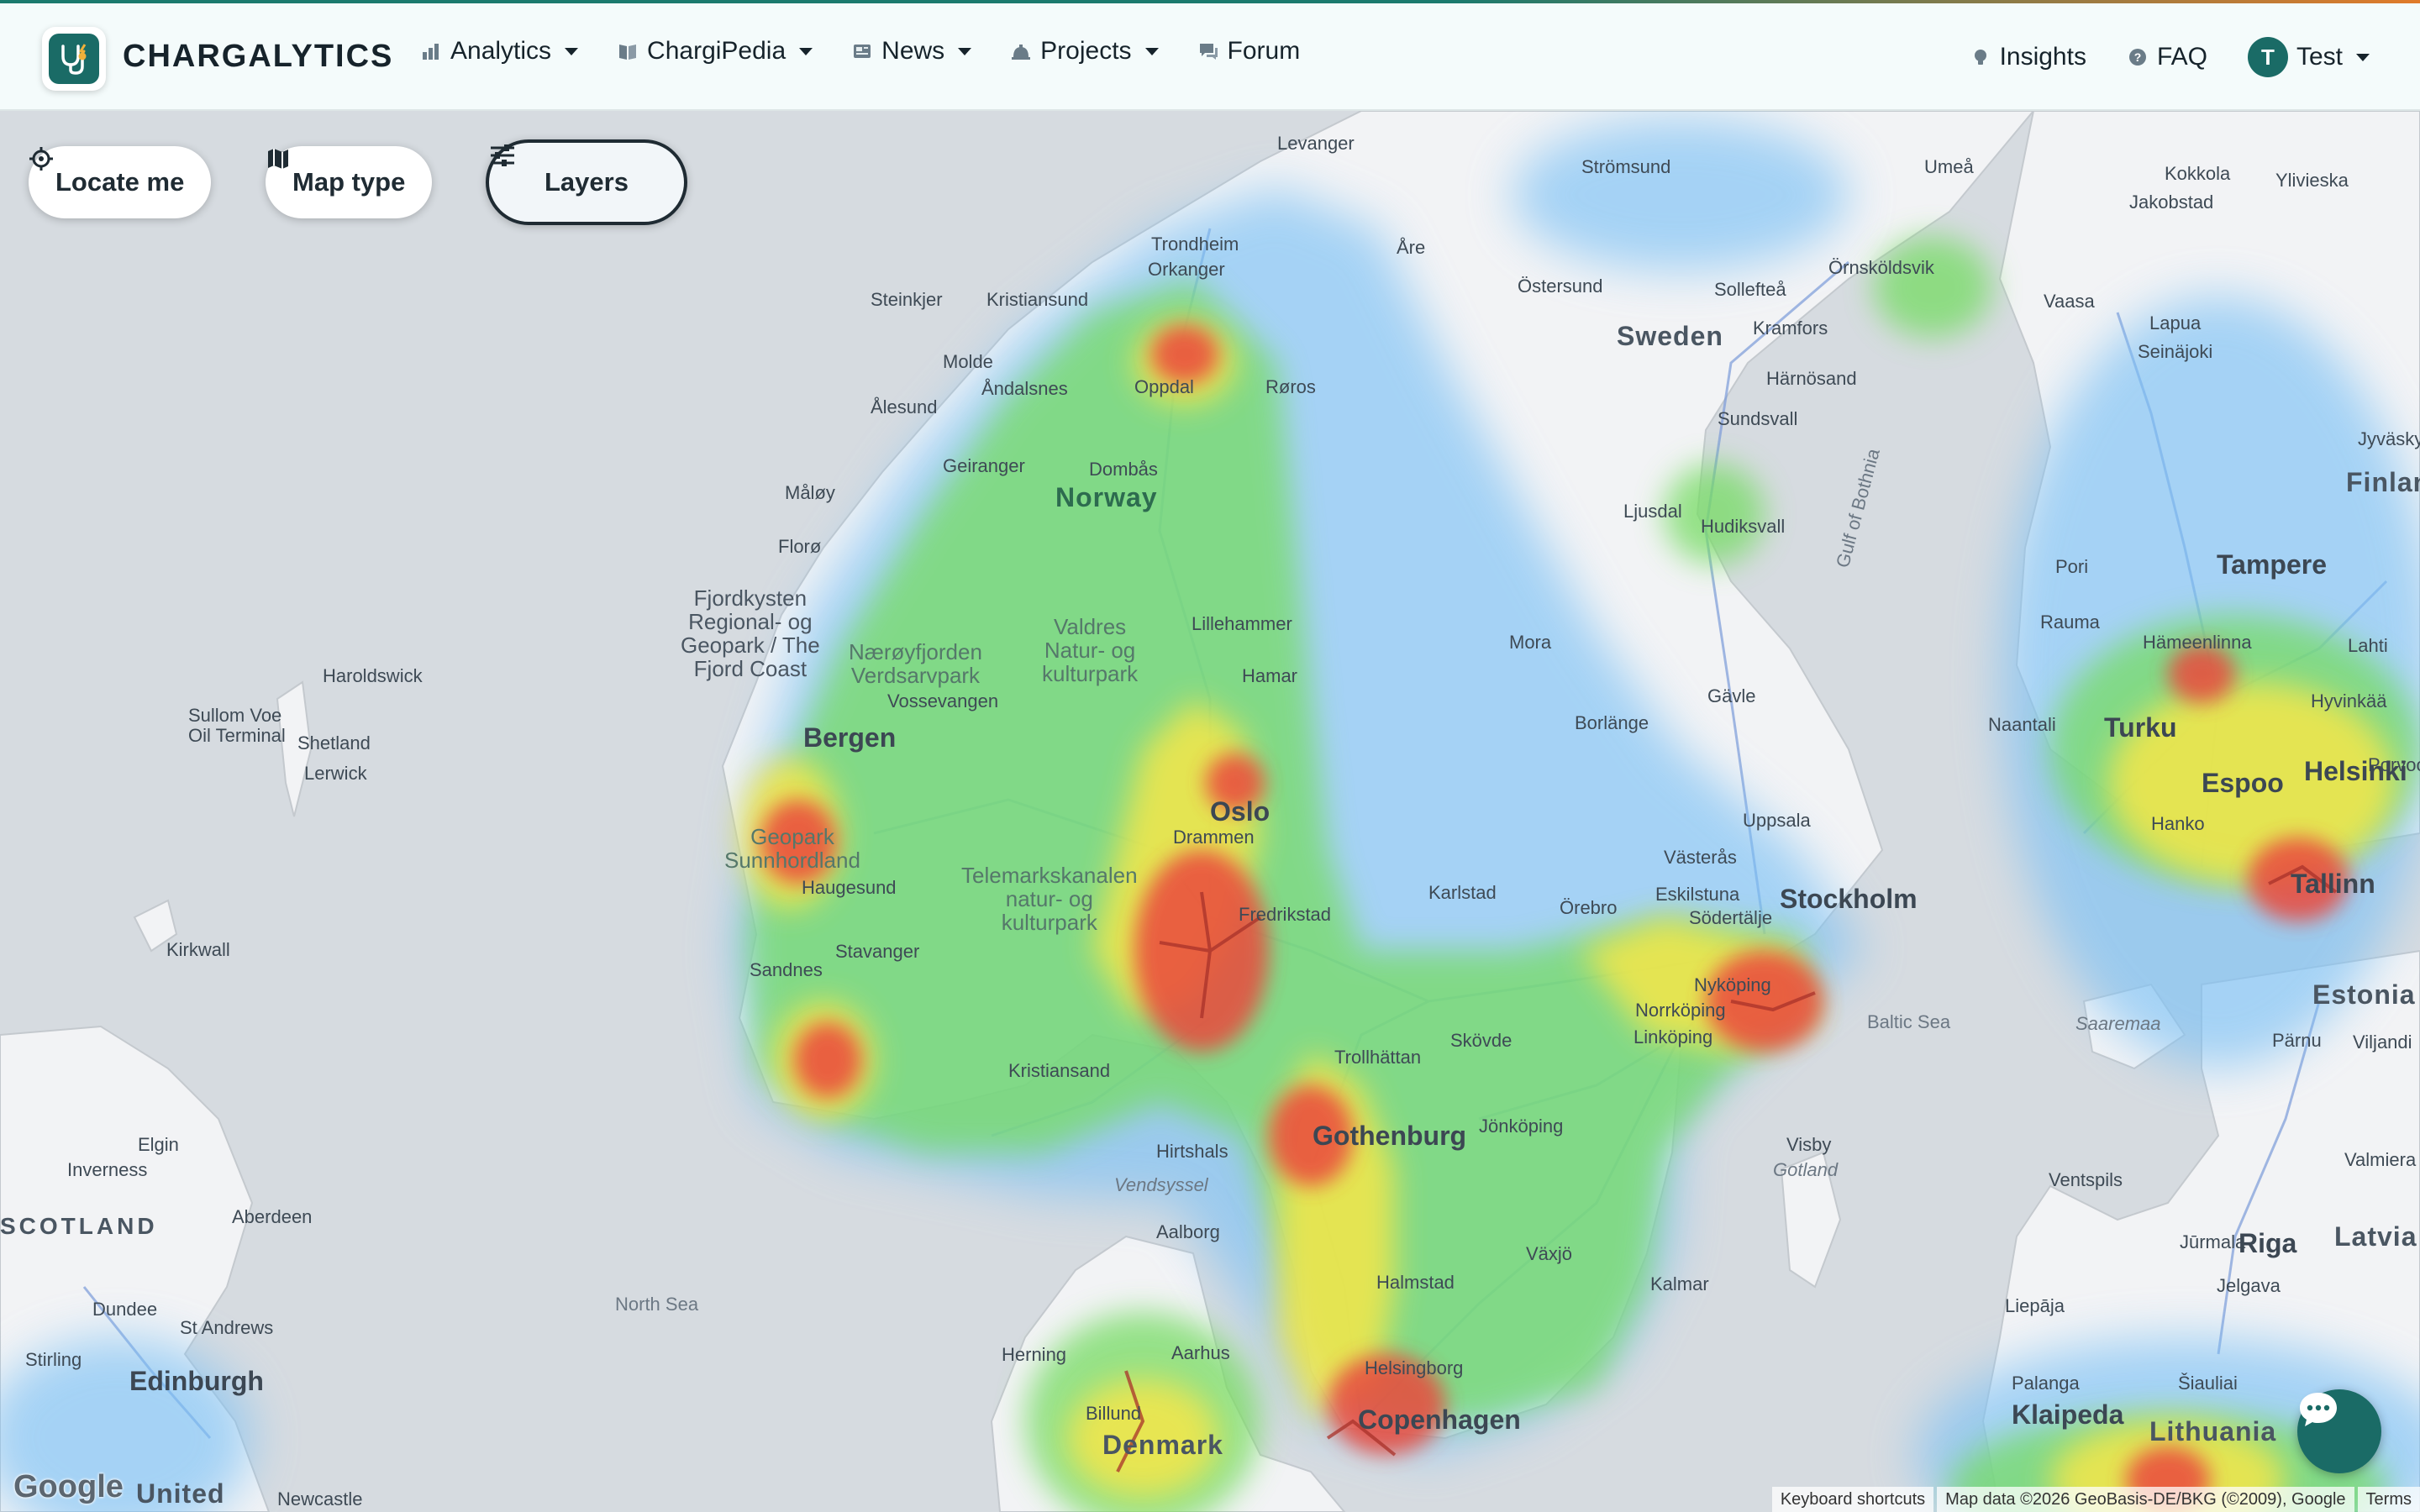 The height and width of the screenshot is (1512, 2420). I want to click on city-kokkola: Kokkola, so click(2198, 173).